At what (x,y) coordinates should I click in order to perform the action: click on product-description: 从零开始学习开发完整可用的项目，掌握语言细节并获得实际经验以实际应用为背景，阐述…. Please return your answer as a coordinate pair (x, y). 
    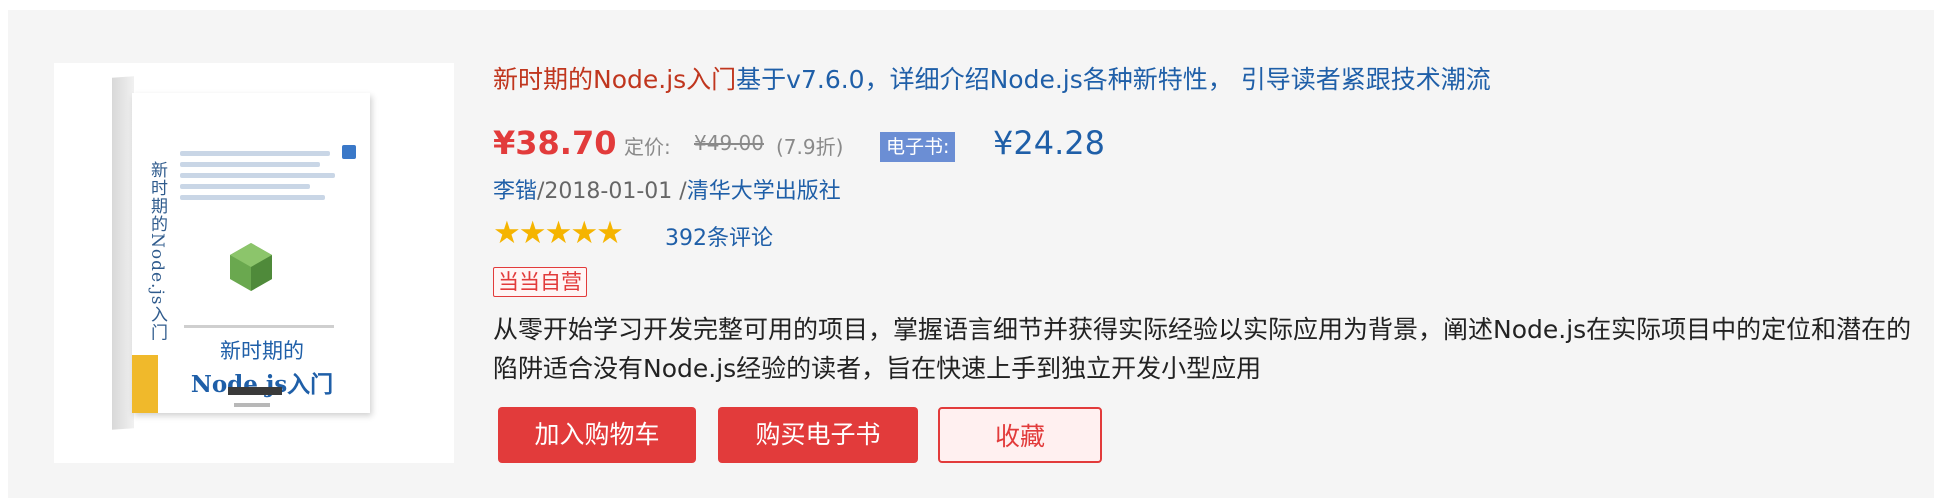
    Looking at the image, I should click on (1202, 349).